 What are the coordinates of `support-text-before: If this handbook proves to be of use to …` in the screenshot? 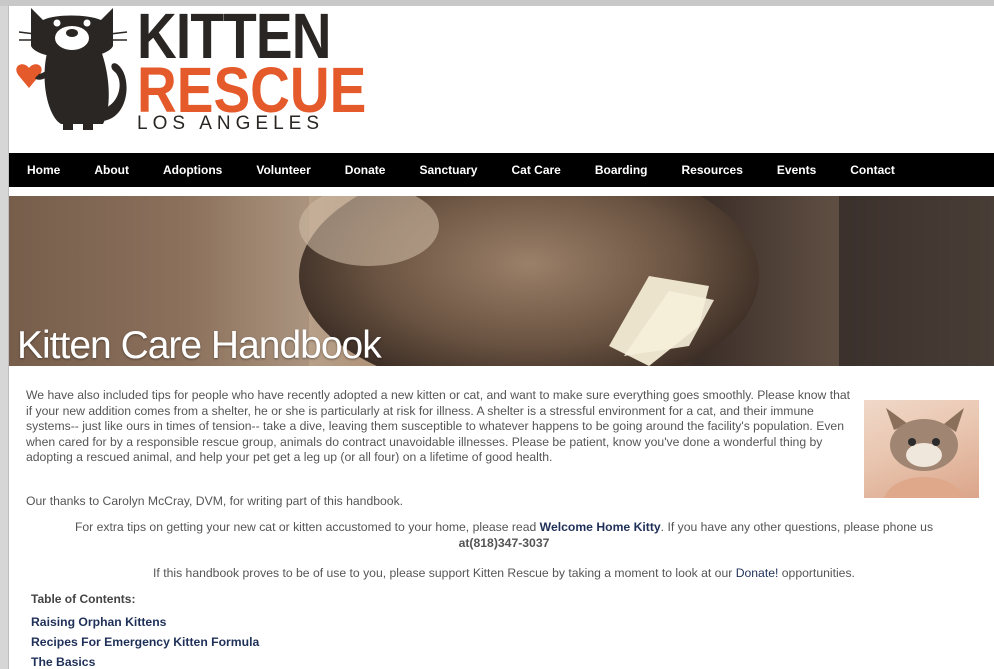 It's located at (444, 573).